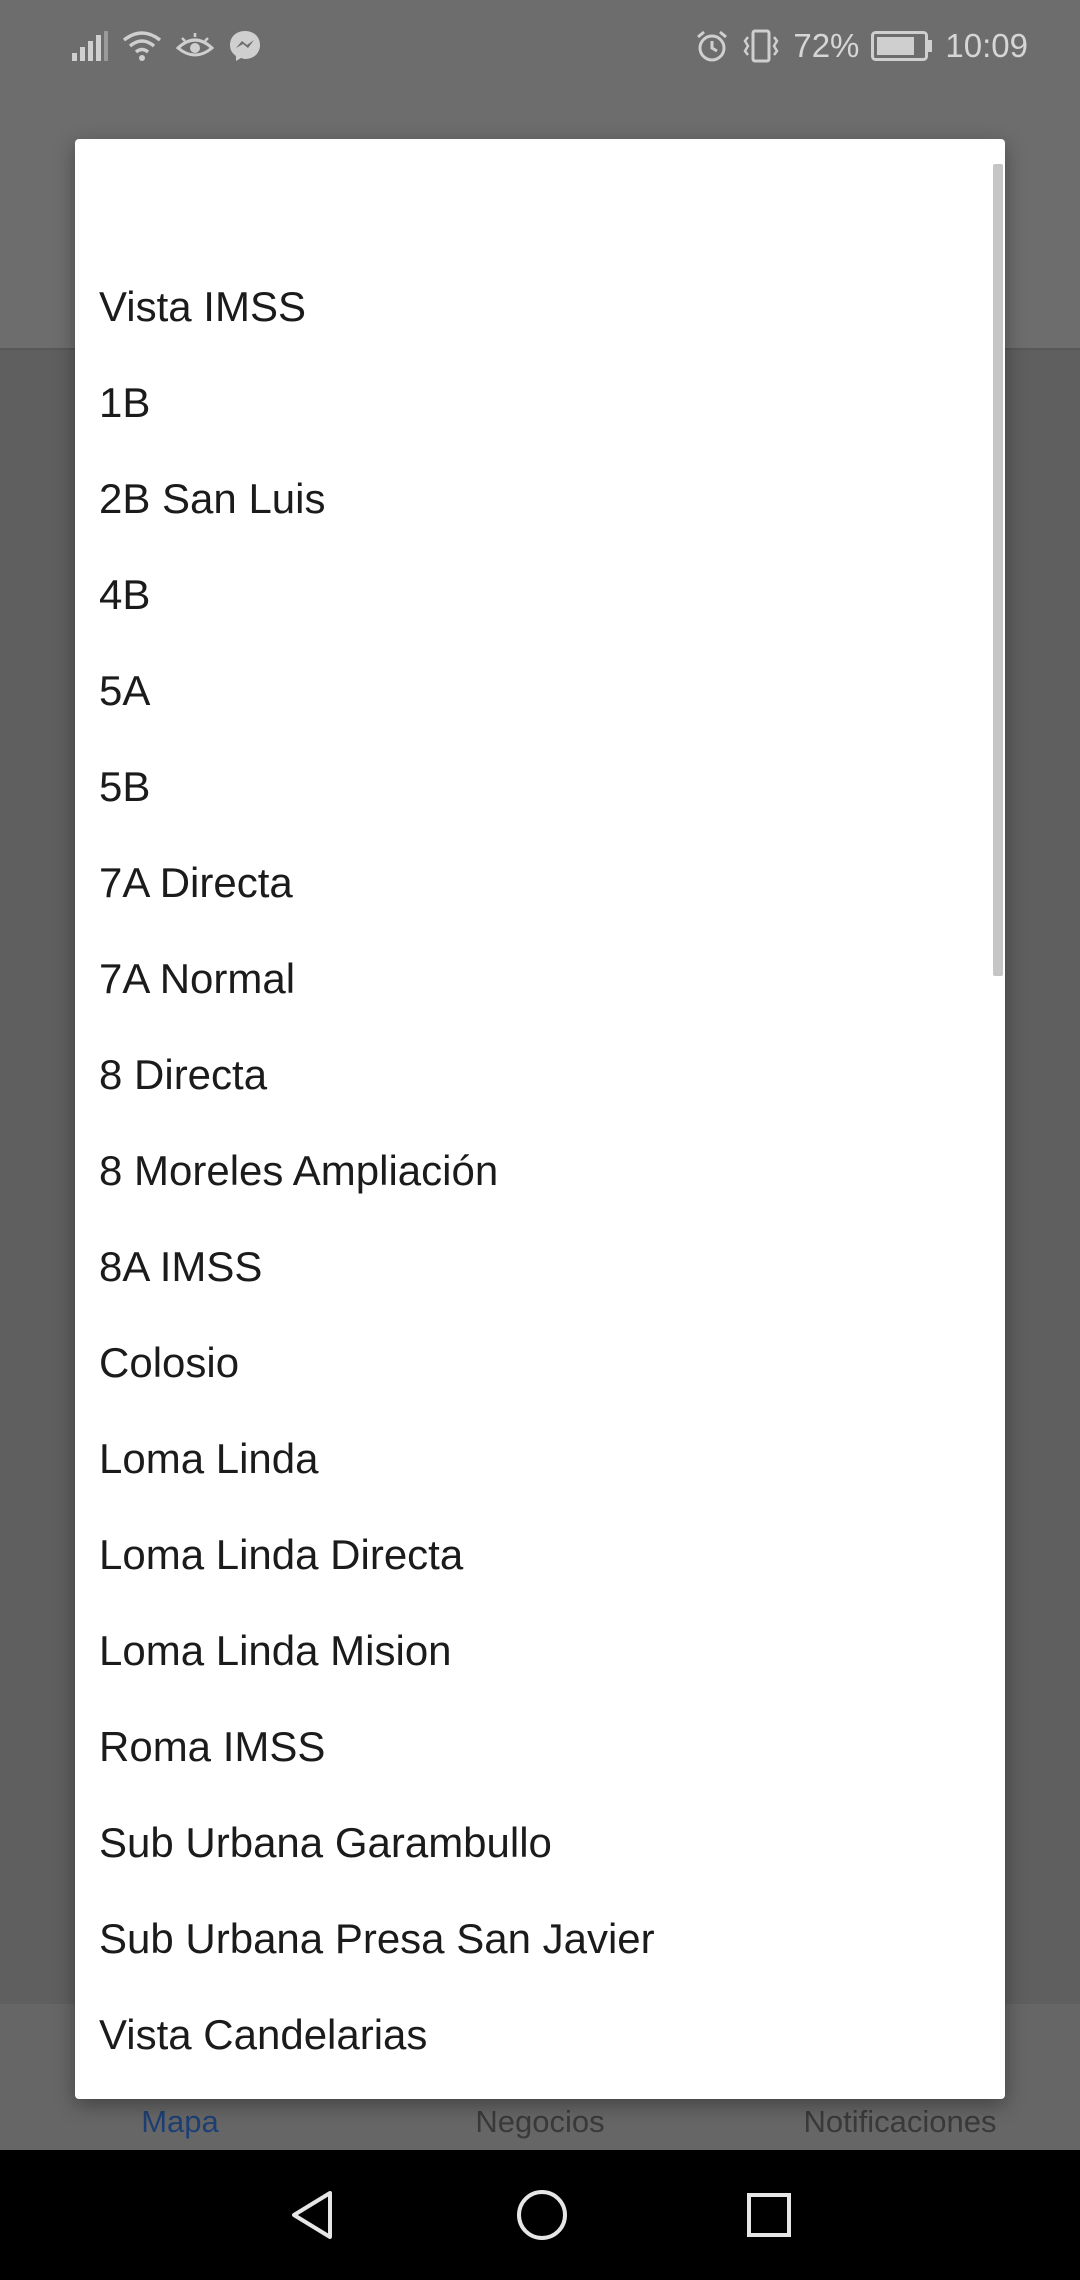  What do you see at coordinates (90, 46) in the screenshot?
I see `signal-icon` at bounding box center [90, 46].